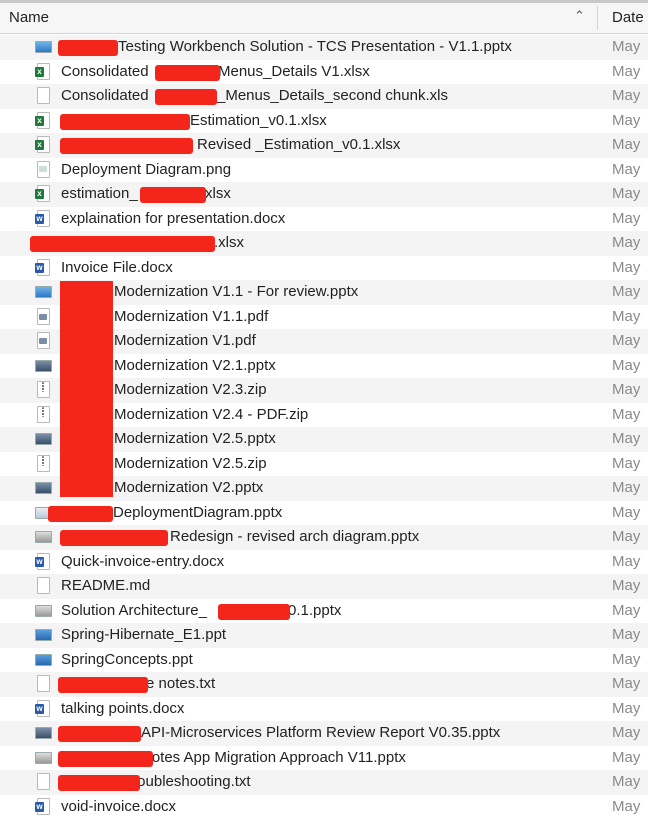 The height and width of the screenshot is (827, 648). I want to click on file-name: Notes App Migration Approach V11.pptx, so click(273, 757).